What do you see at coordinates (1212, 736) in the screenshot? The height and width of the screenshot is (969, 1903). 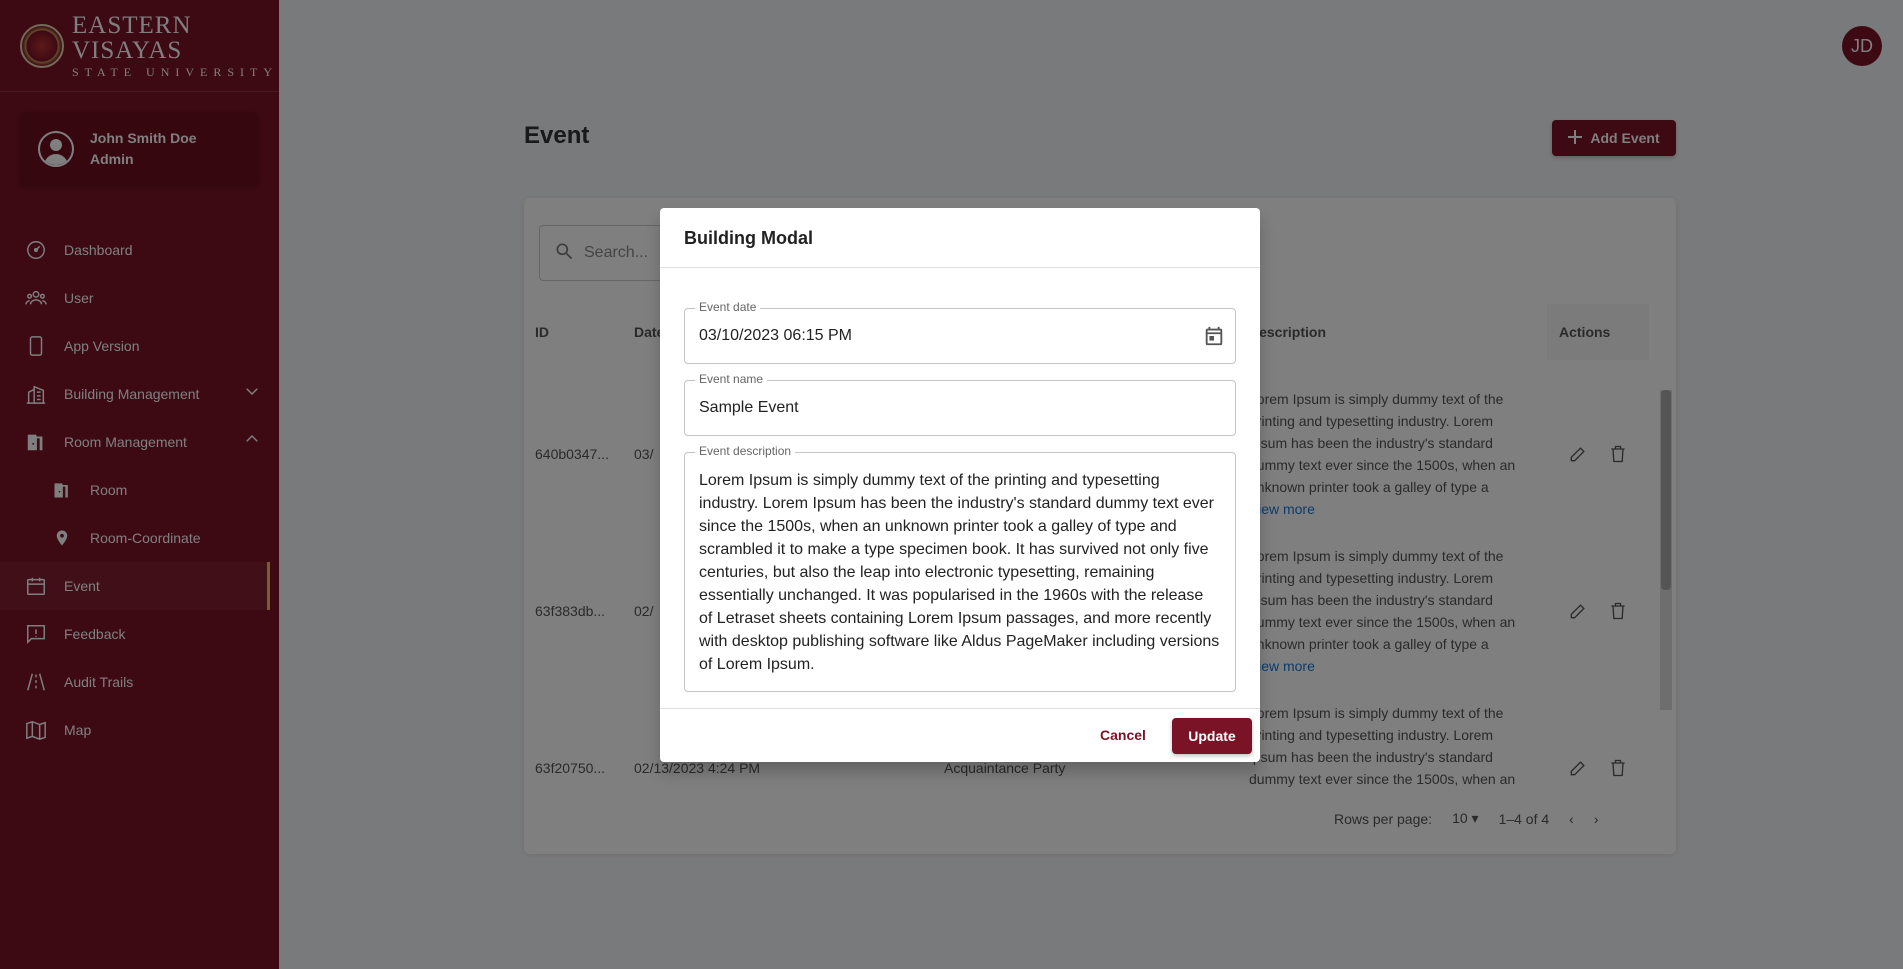 I see `update-button: Update` at bounding box center [1212, 736].